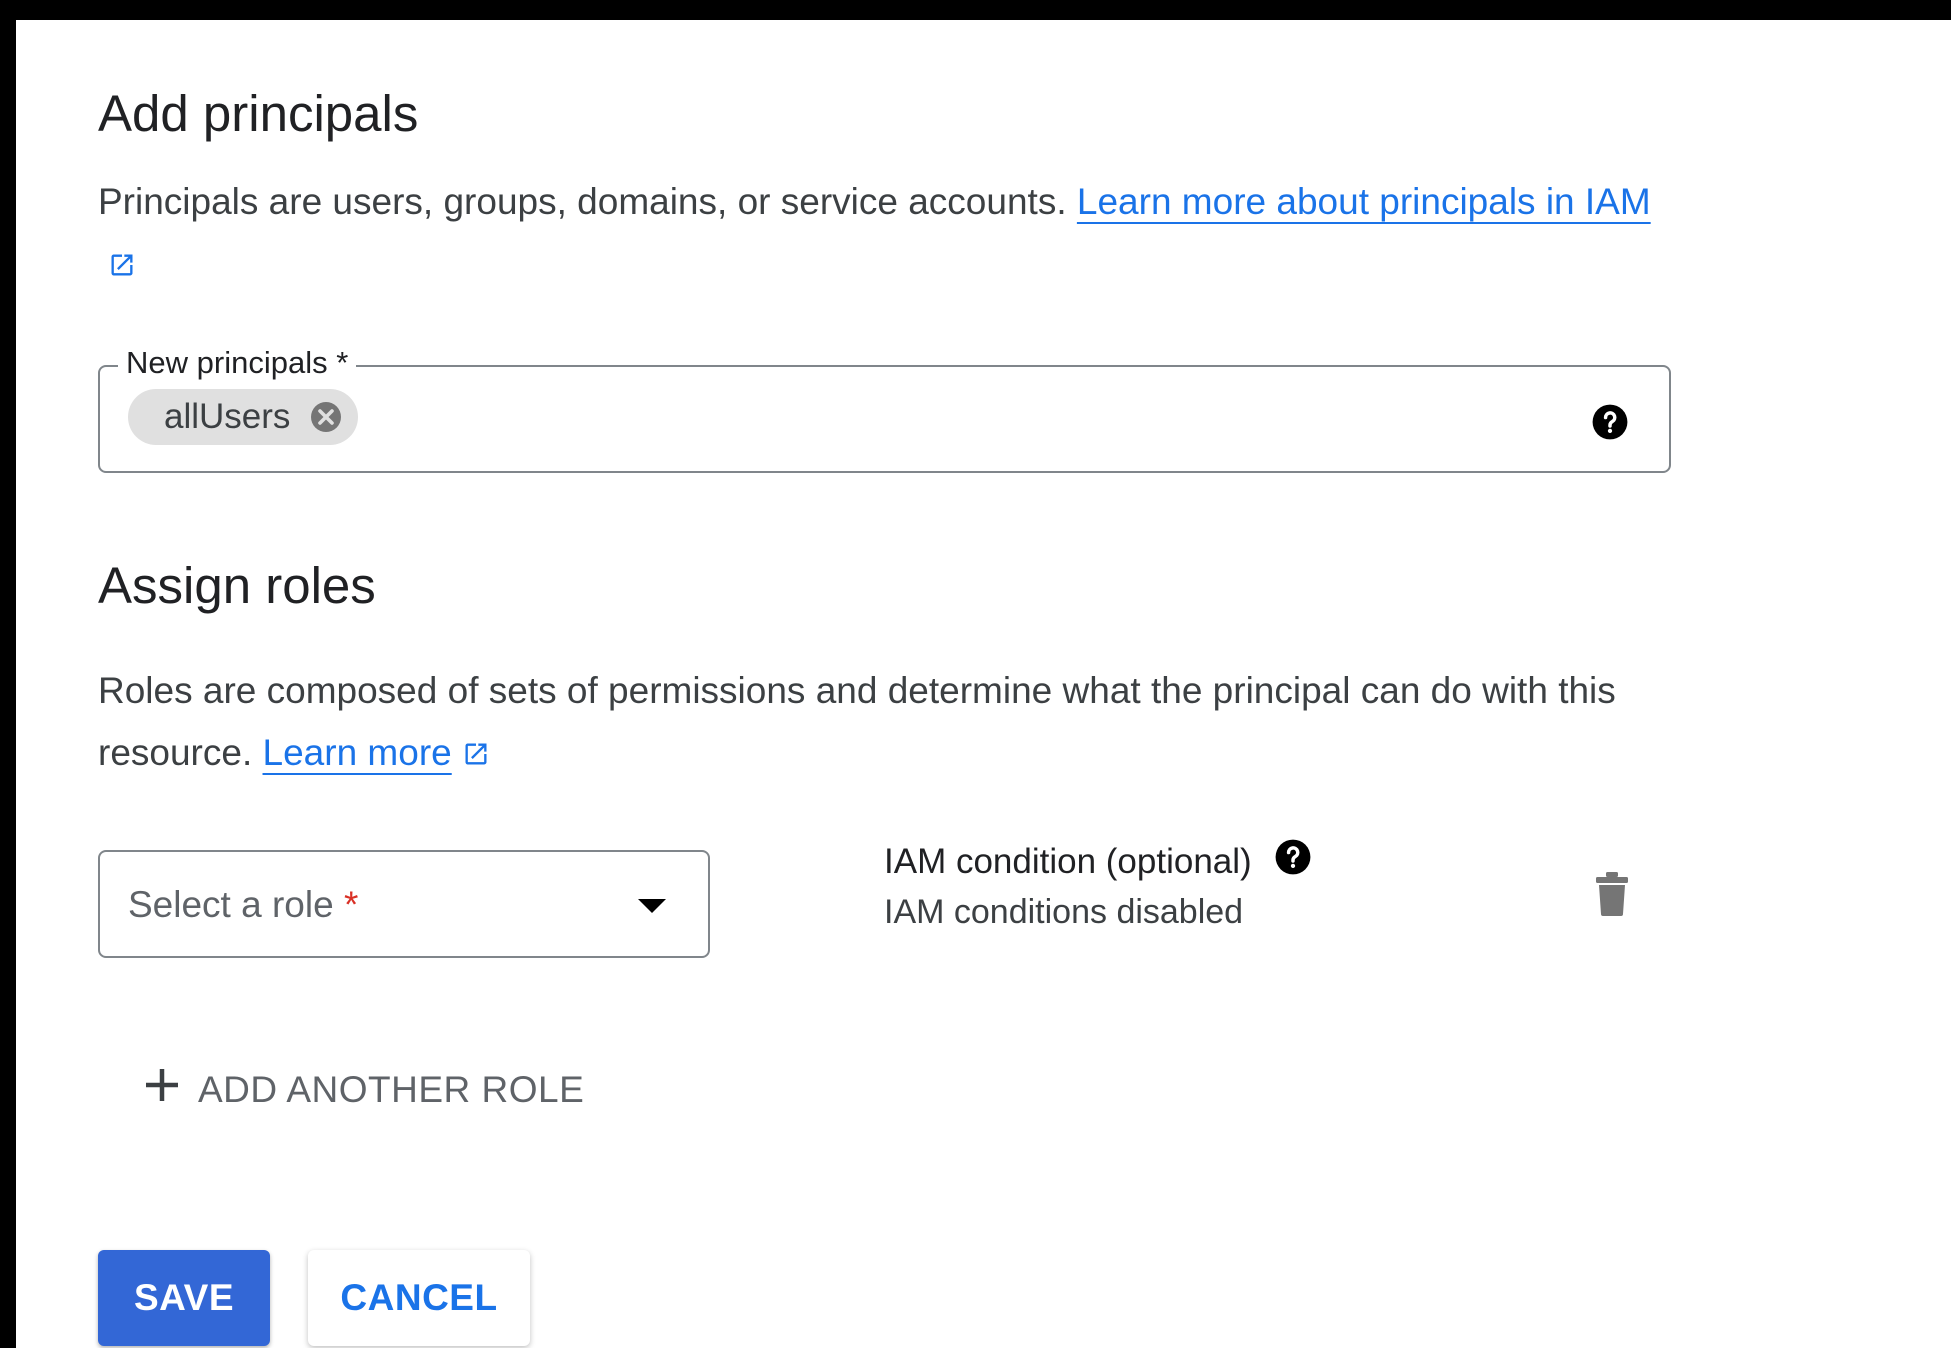  What do you see at coordinates (258, 113) in the screenshot?
I see `add-principals-heading: Add principals` at bounding box center [258, 113].